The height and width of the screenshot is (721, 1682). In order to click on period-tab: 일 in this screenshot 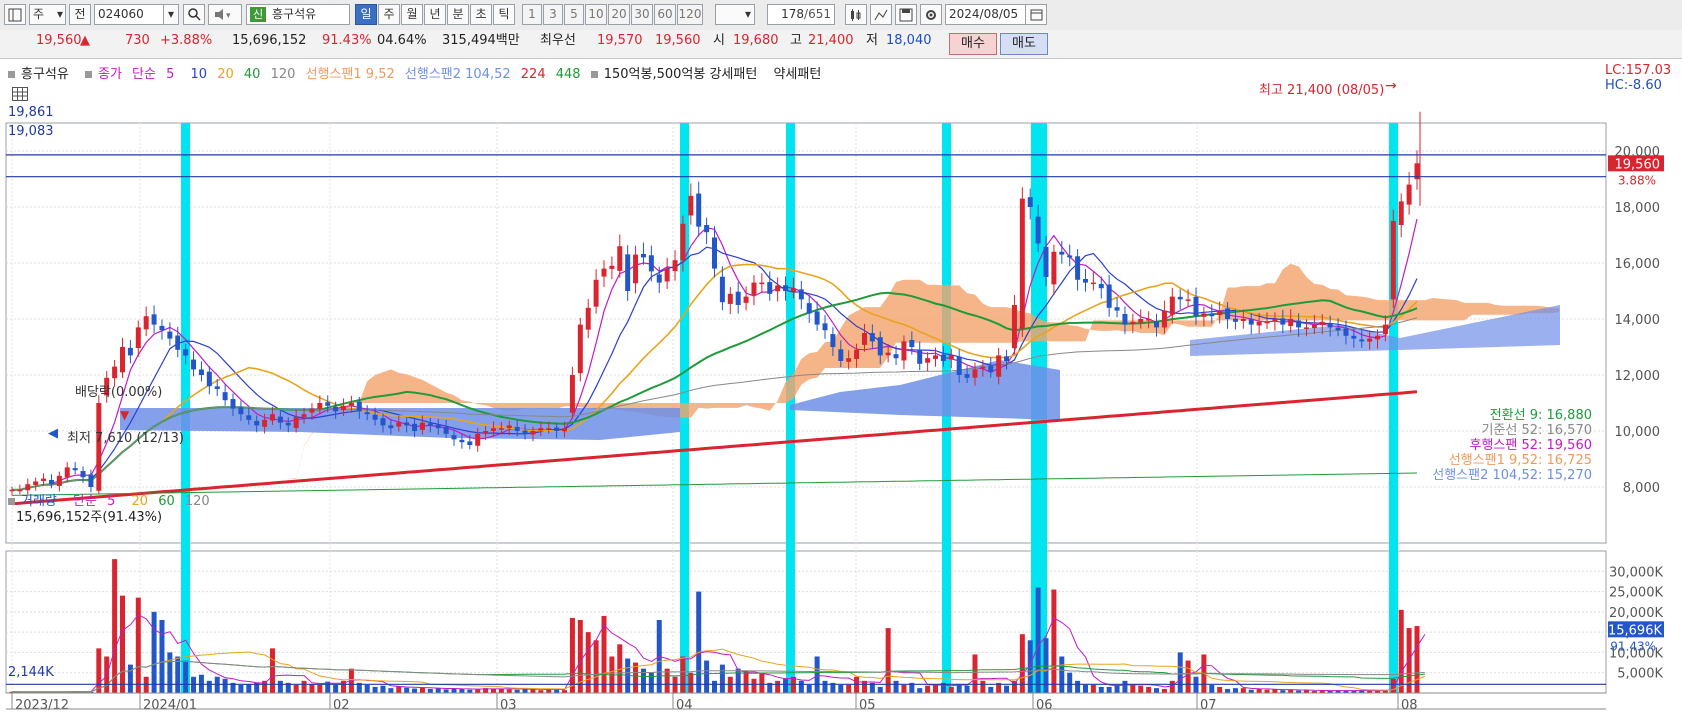, I will do `click(366, 14)`.